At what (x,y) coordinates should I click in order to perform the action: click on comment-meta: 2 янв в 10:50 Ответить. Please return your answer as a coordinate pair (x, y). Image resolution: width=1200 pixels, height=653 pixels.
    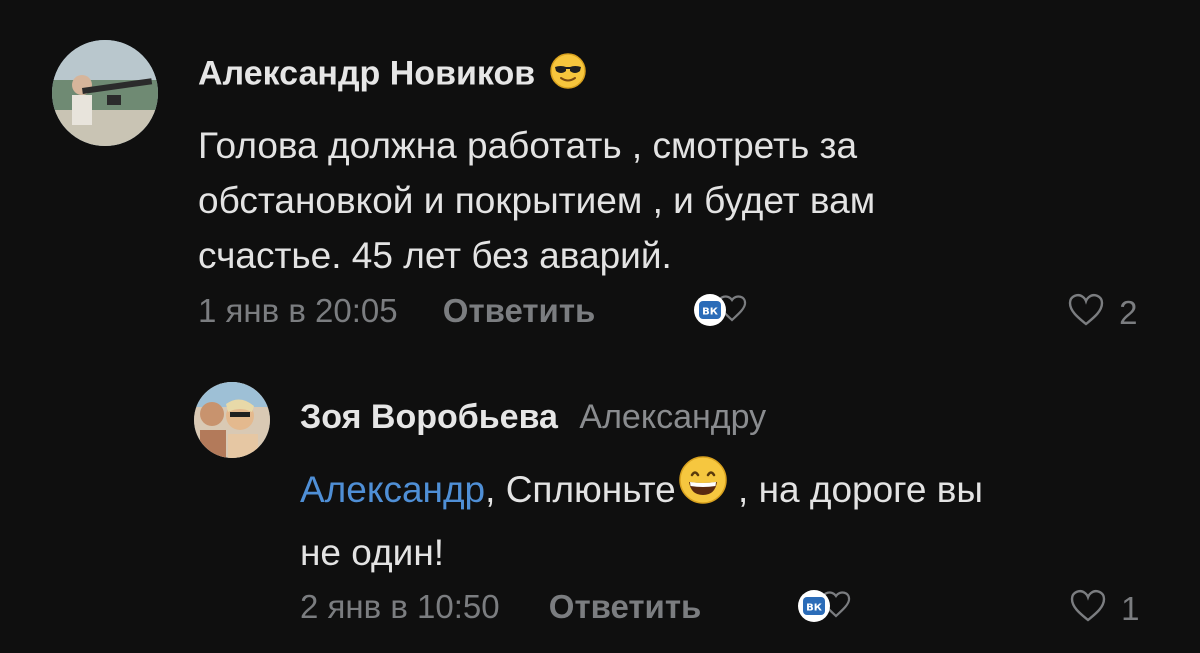
    Looking at the image, I should click on (500, 607).